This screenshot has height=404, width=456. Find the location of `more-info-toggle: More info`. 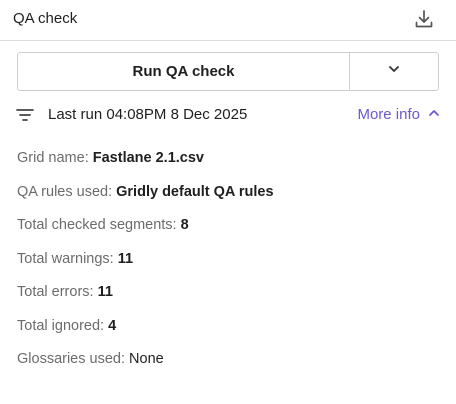

more-info-toggle: More info is located at coordinates (398, 114).